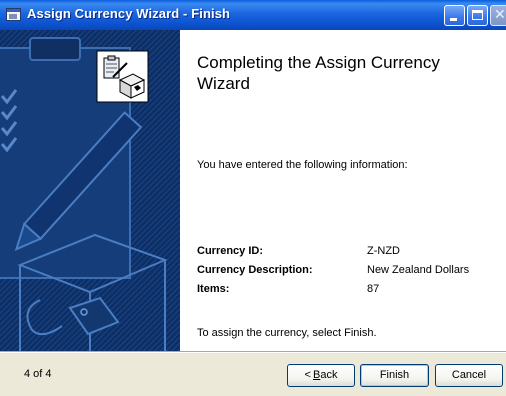  What do you see at coordinates (454, 15) in the screenshot?
I see `minimize-button` at bounding box center [454, 15].